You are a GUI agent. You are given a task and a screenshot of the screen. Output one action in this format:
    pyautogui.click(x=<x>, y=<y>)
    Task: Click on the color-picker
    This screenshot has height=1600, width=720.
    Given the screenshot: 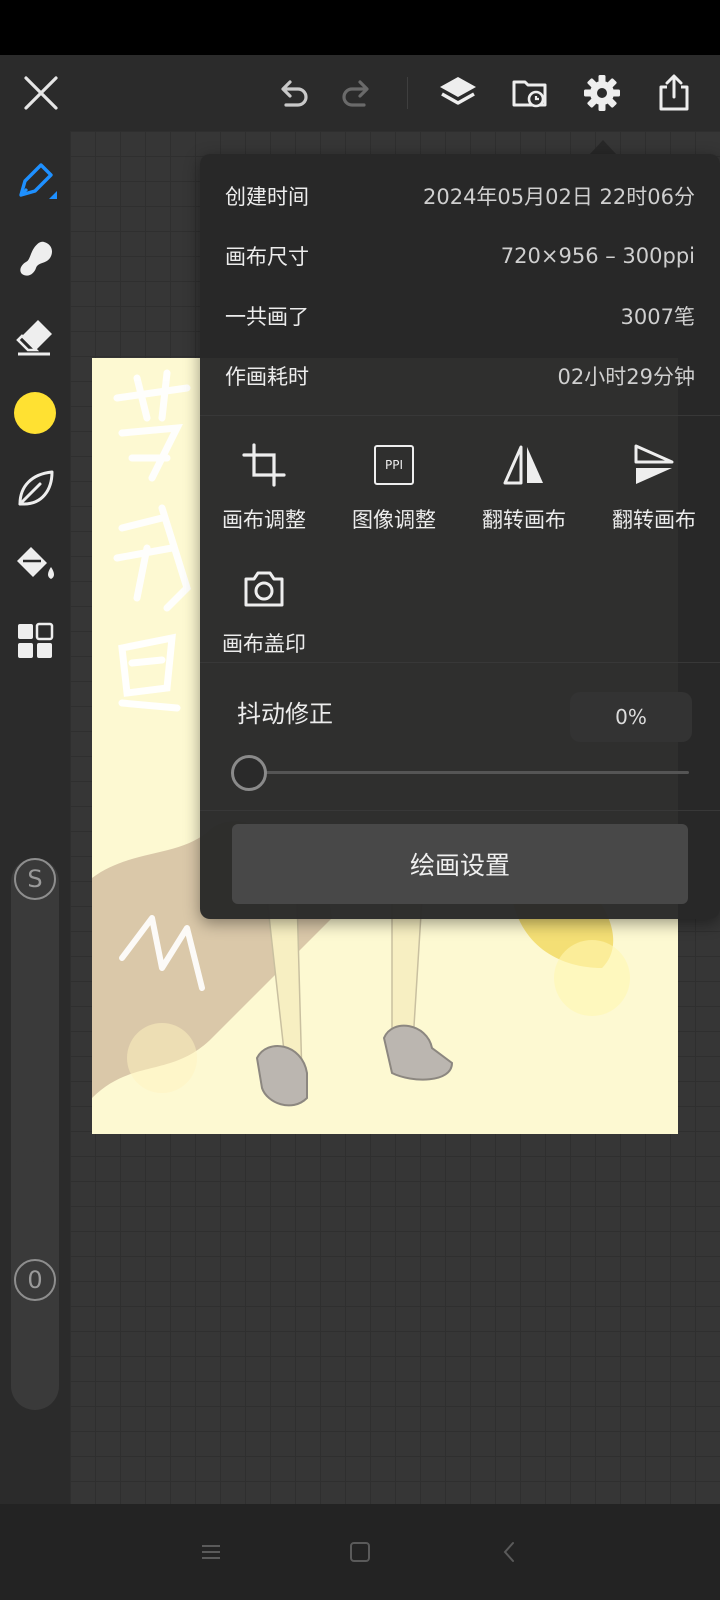 What is the action you would take?
    pyautogui.click(x=35, y=413)
    